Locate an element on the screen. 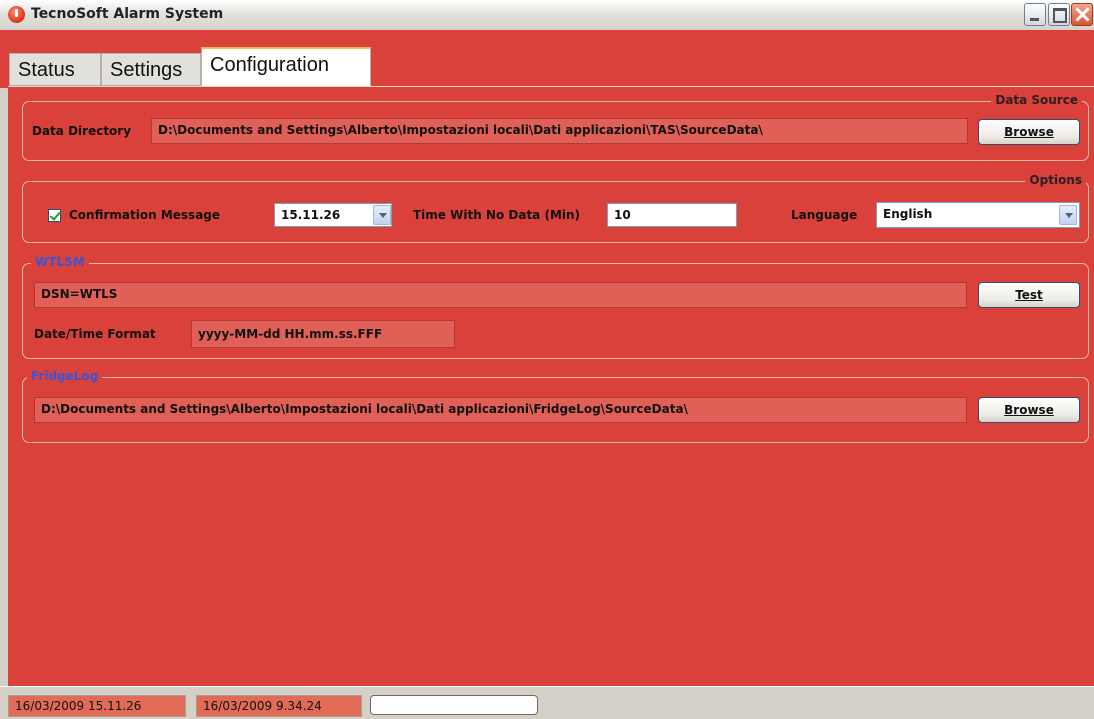 This screenshot has height=719, width=1094. status-progress-bar is located at coordinates (454, 705).